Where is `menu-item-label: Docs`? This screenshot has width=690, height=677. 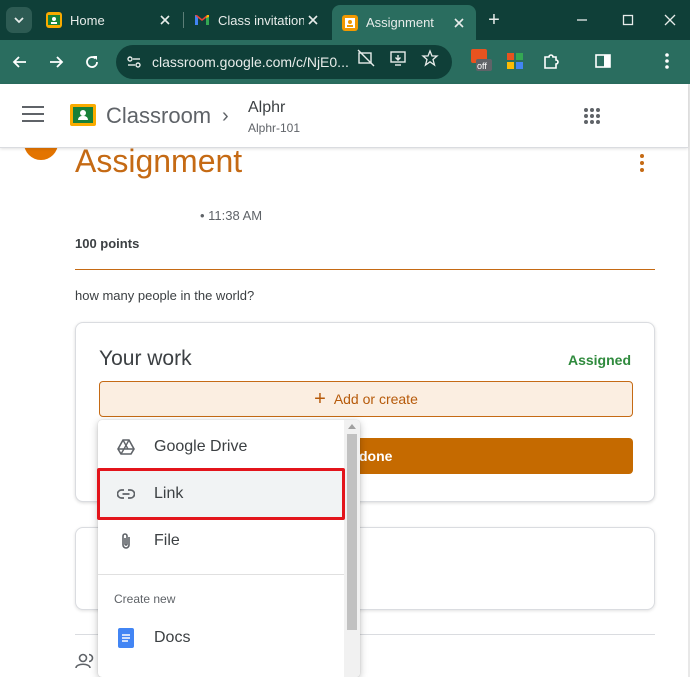
menu-item-label: Docs is located at coordinates (172, 637).